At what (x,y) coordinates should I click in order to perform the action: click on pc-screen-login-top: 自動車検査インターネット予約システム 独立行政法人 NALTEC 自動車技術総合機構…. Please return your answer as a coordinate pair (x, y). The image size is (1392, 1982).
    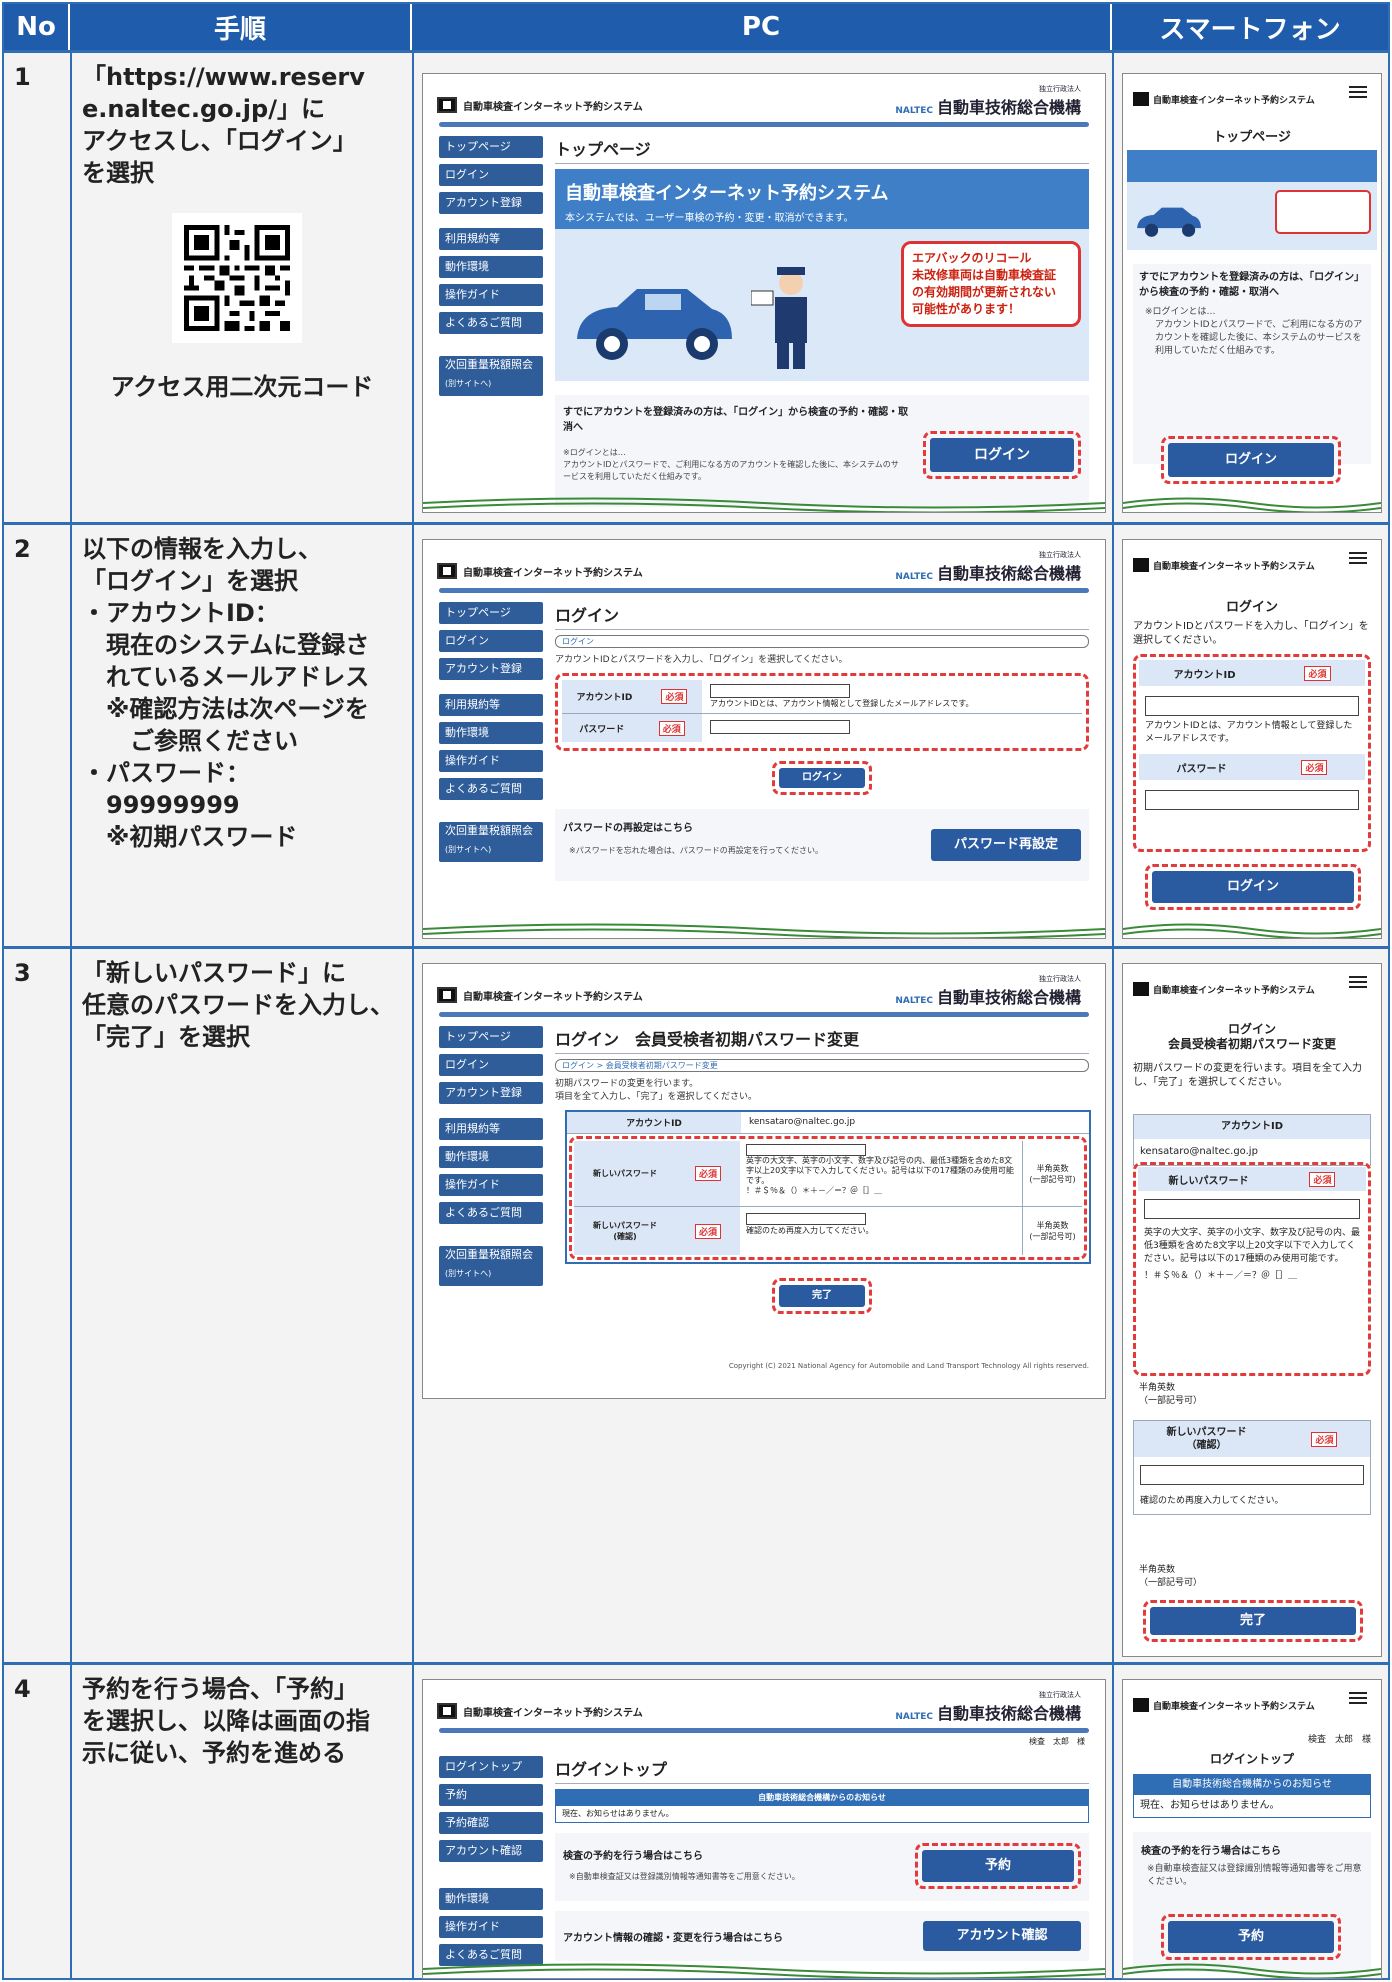
    Looking at the image, I should click on (764, 1829).